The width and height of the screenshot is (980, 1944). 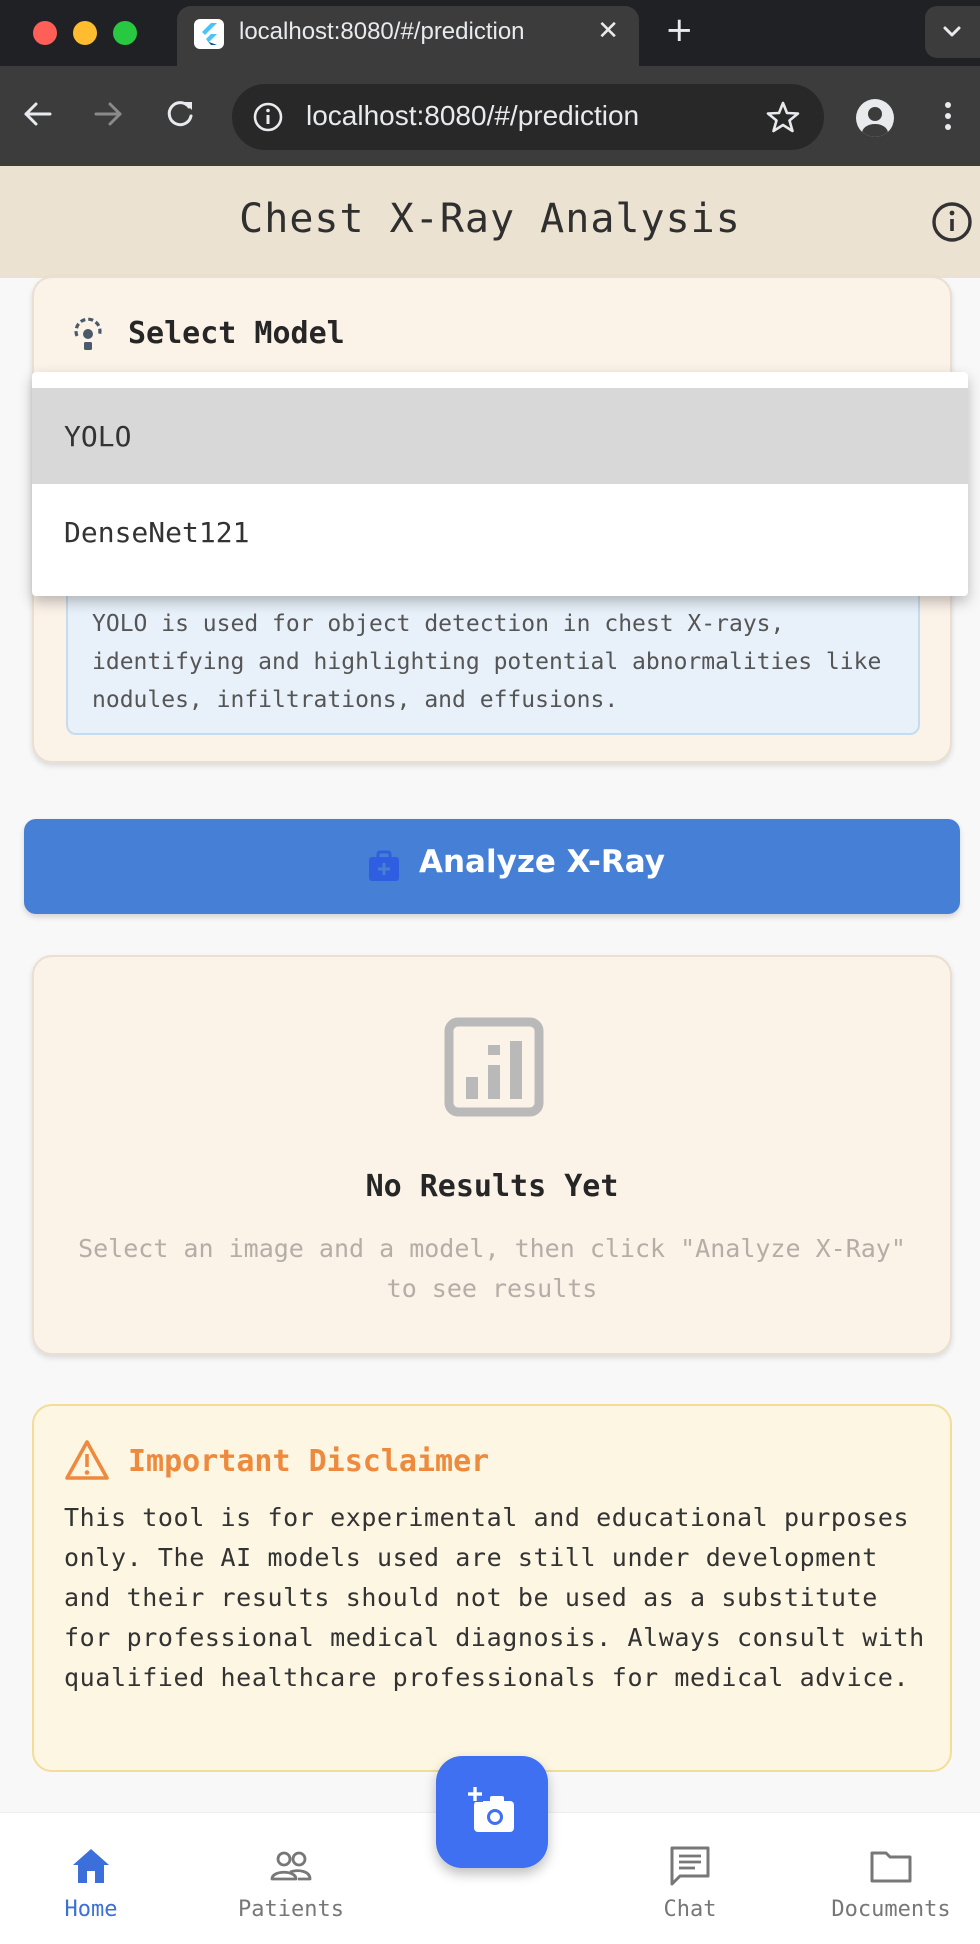 What do you see at coordinates (500, 436) in the screenshot?
I see `dropdown-option-yolo: YOLO` at bounding box center [500, 436].